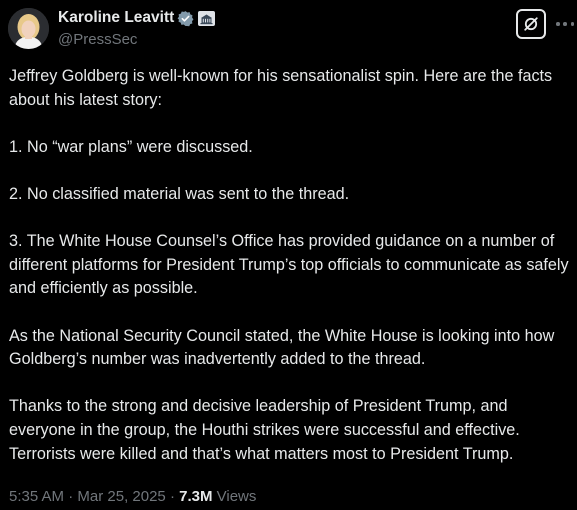 This screenshot has width=577, height=510. I want to click on avatar, so click(28, 28).